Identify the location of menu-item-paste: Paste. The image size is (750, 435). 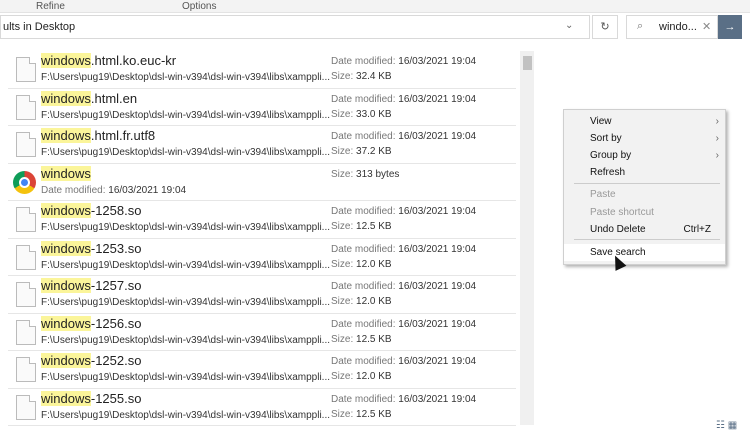
(644, 194).